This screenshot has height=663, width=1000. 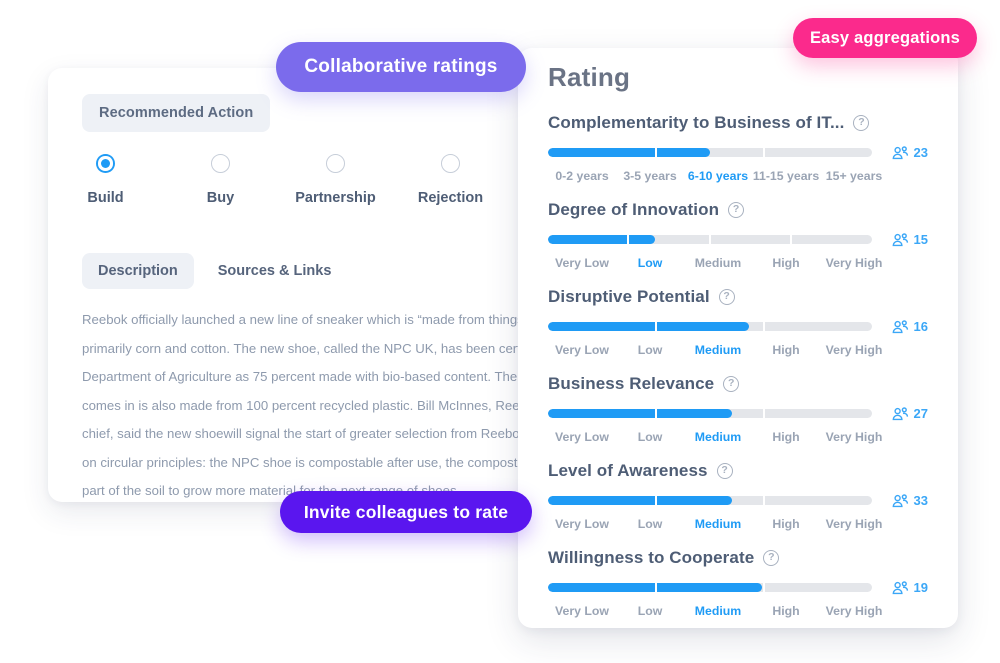 What do you see at coordinates (634, 209) in the screenshot?
I see `rating-criterion-label: Degree of Innovation` at bounding box center [634, 209].